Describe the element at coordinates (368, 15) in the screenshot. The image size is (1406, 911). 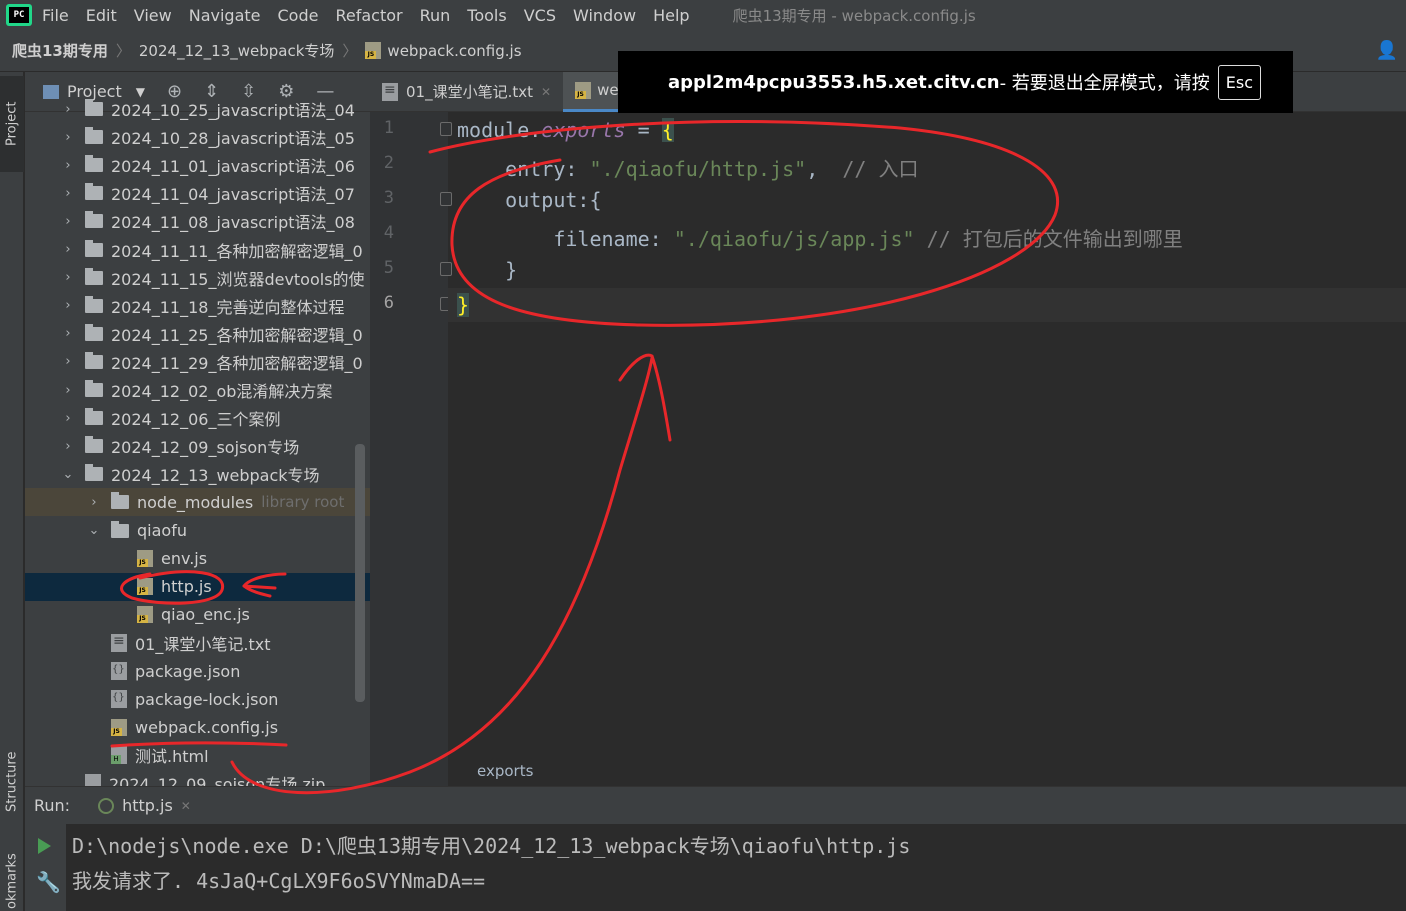
I see `menu-refactor: Refactor` at that location.